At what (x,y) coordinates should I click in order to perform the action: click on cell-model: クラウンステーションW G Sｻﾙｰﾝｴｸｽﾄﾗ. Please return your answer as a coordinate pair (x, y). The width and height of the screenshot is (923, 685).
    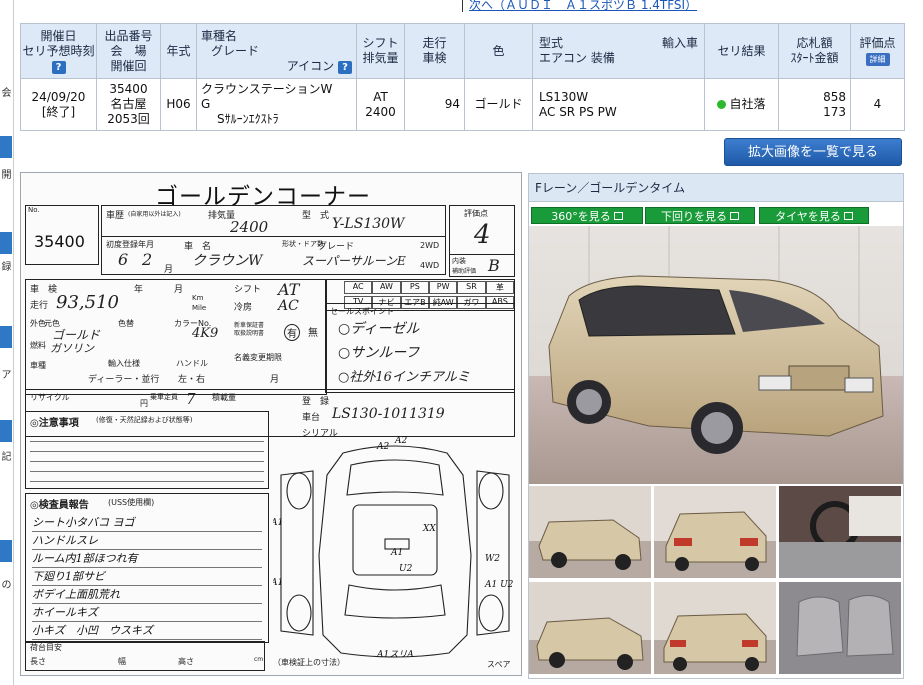
    Looking at the image, I should click on (276, 104).